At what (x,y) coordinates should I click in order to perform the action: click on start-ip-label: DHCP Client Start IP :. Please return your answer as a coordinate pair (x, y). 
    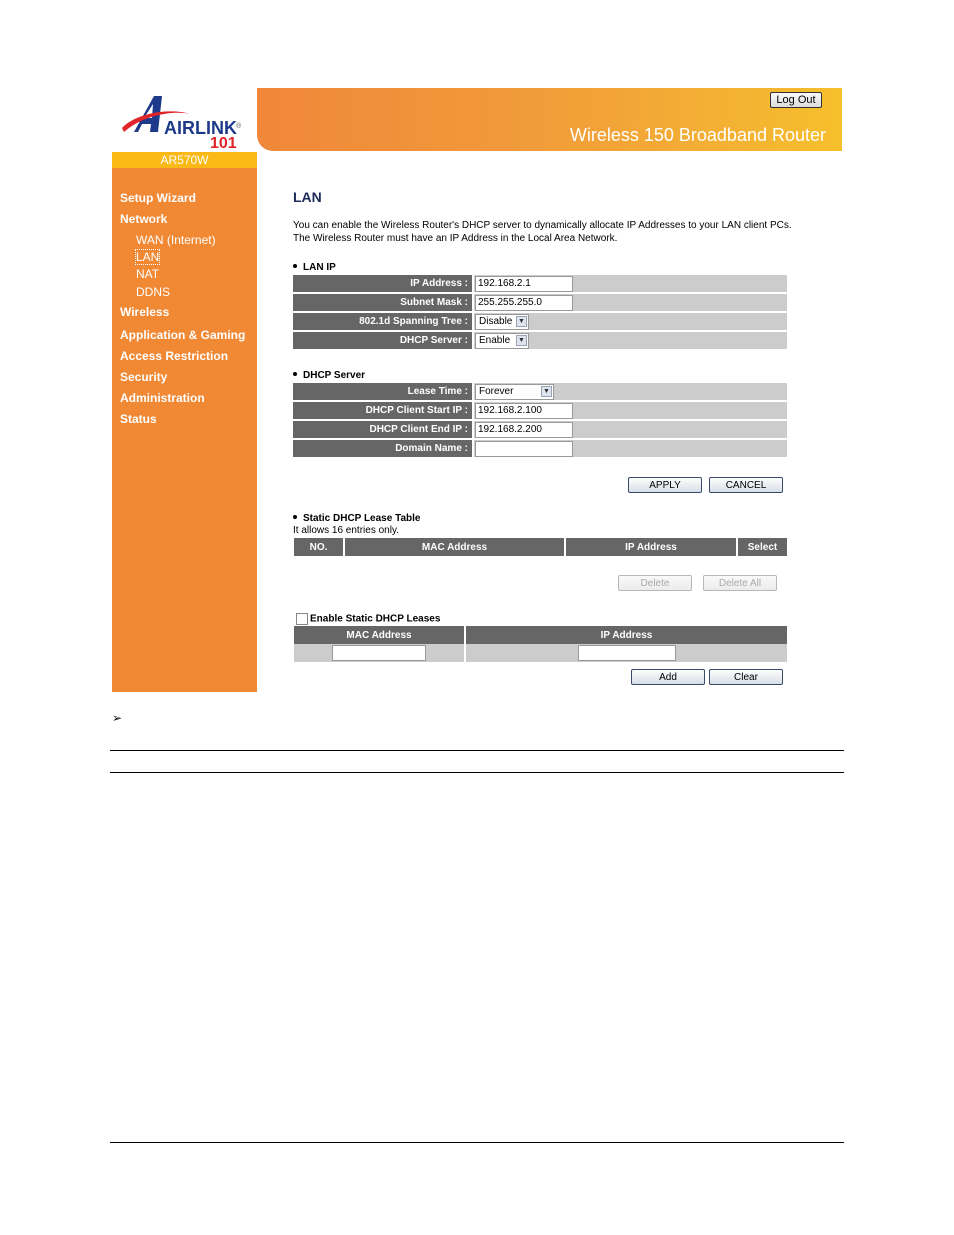
    Looking at the image, I should click on (383, 410).